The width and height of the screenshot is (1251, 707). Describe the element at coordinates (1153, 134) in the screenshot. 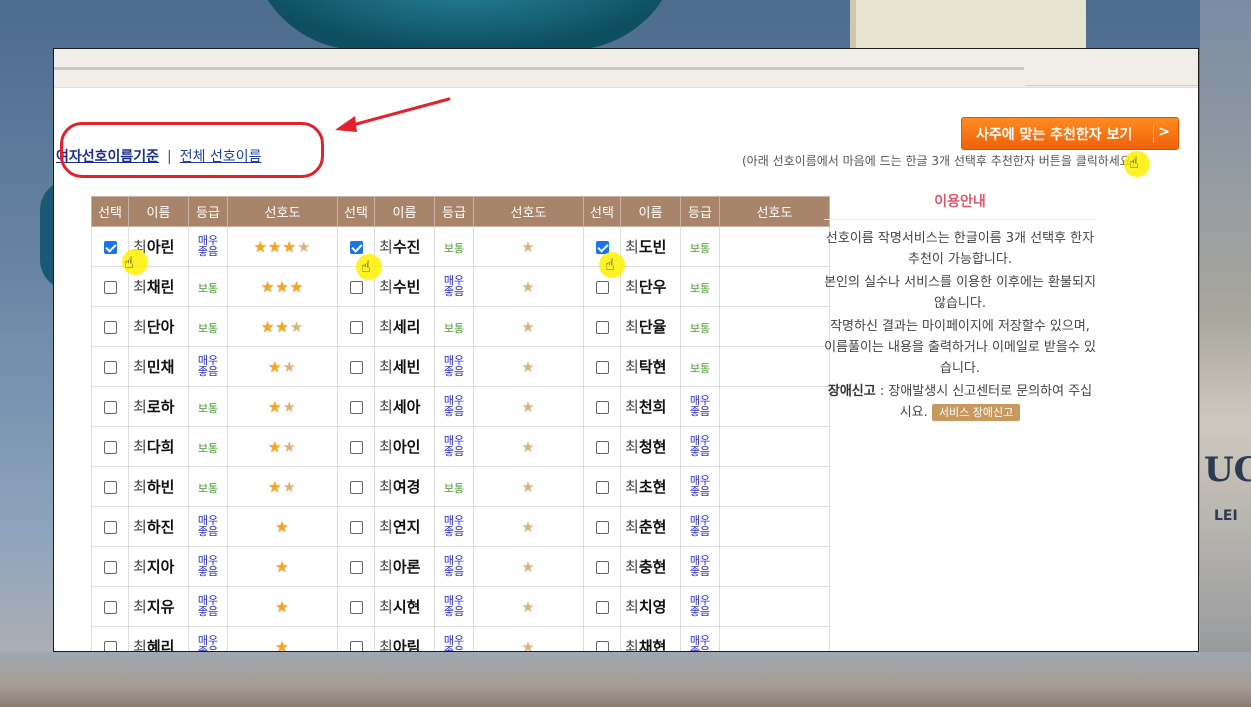

I see `button-divider` at that location.